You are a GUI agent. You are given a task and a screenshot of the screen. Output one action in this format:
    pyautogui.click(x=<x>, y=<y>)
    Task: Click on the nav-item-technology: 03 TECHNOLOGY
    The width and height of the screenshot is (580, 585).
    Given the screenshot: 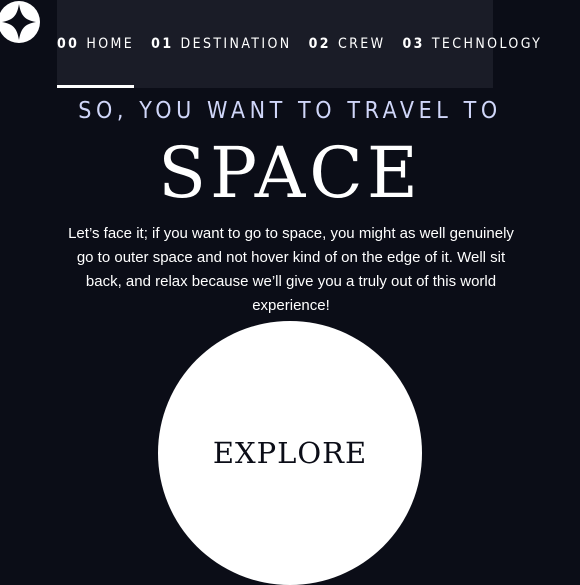 What is the action you would take?
    pyautogui.click(x=473, y=44)
    